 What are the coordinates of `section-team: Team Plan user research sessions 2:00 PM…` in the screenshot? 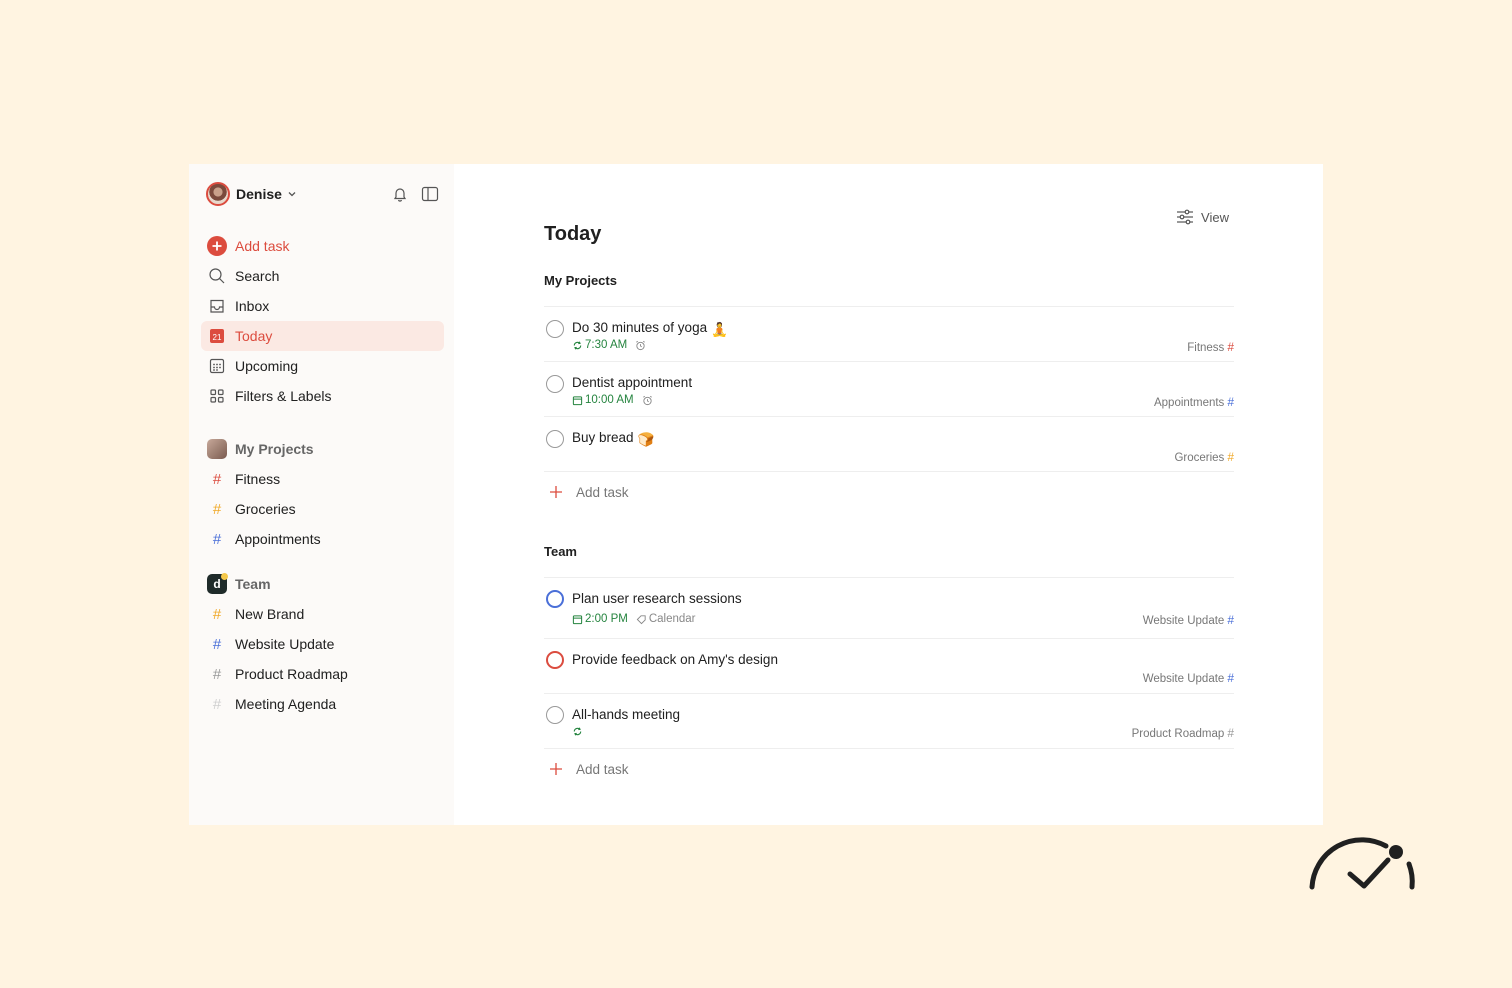 It's located at (889, 665).